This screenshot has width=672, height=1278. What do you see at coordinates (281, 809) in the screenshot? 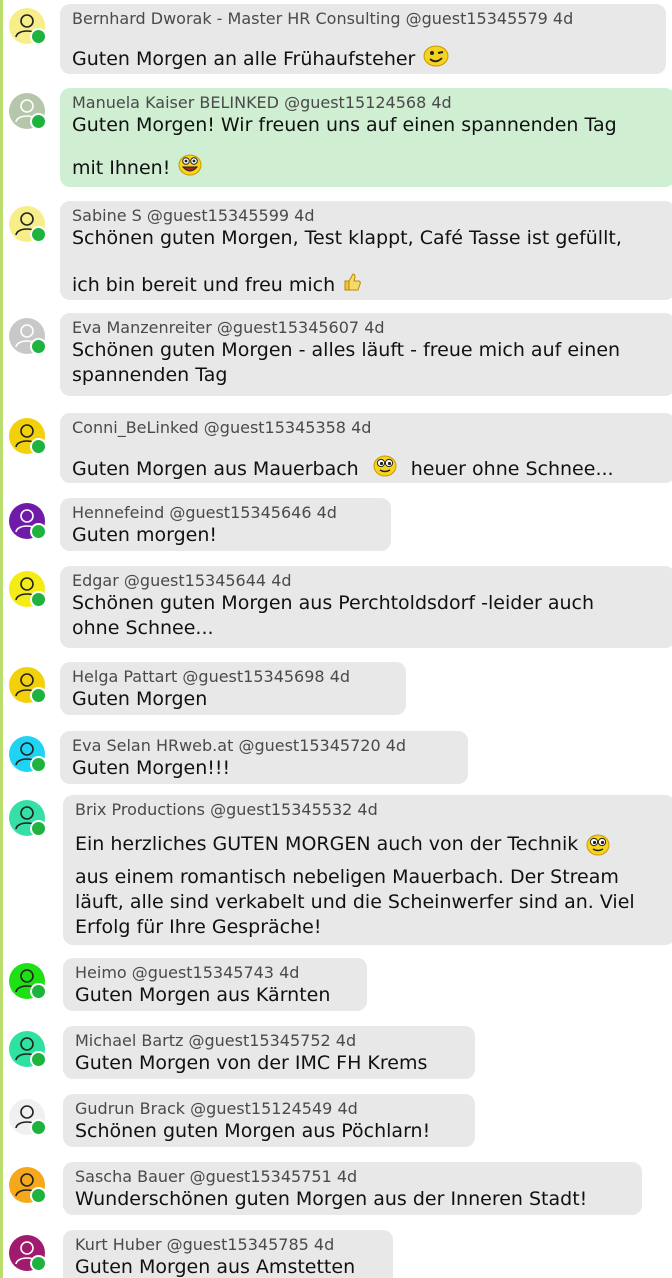
I see `author-handle: @guest15345532` at bounding box center [281, 809].